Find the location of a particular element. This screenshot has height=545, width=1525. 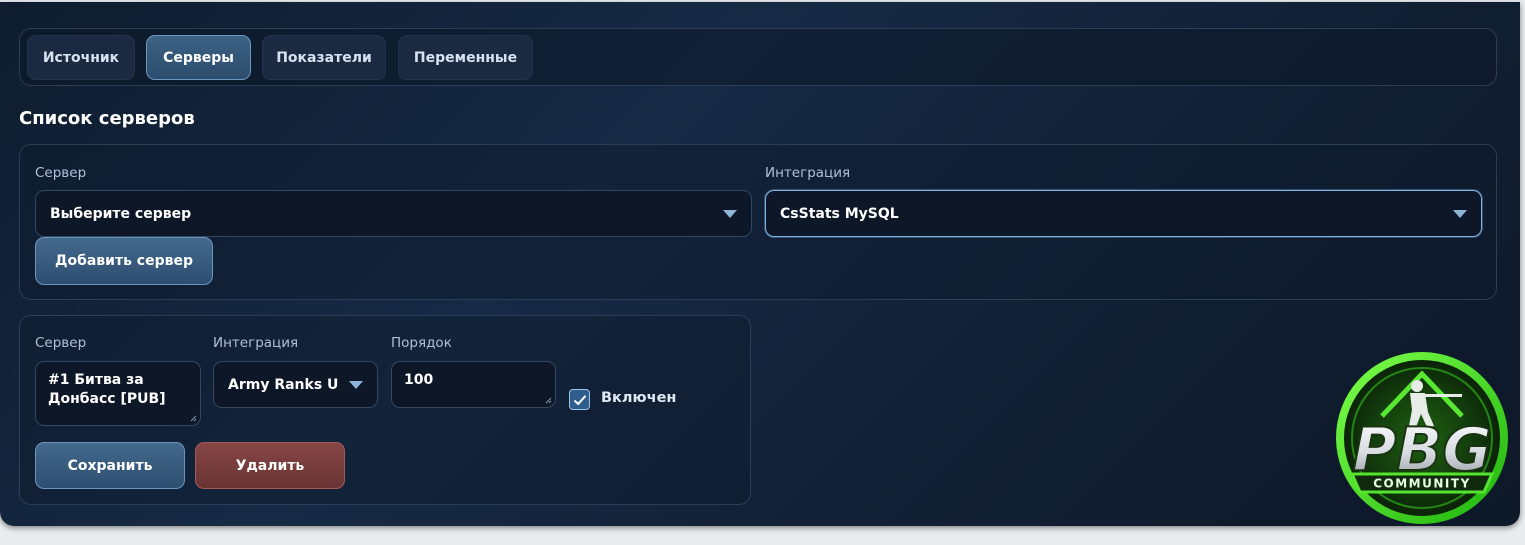

tab-metrics-label: Показатели is located at coordinates (324, 57).